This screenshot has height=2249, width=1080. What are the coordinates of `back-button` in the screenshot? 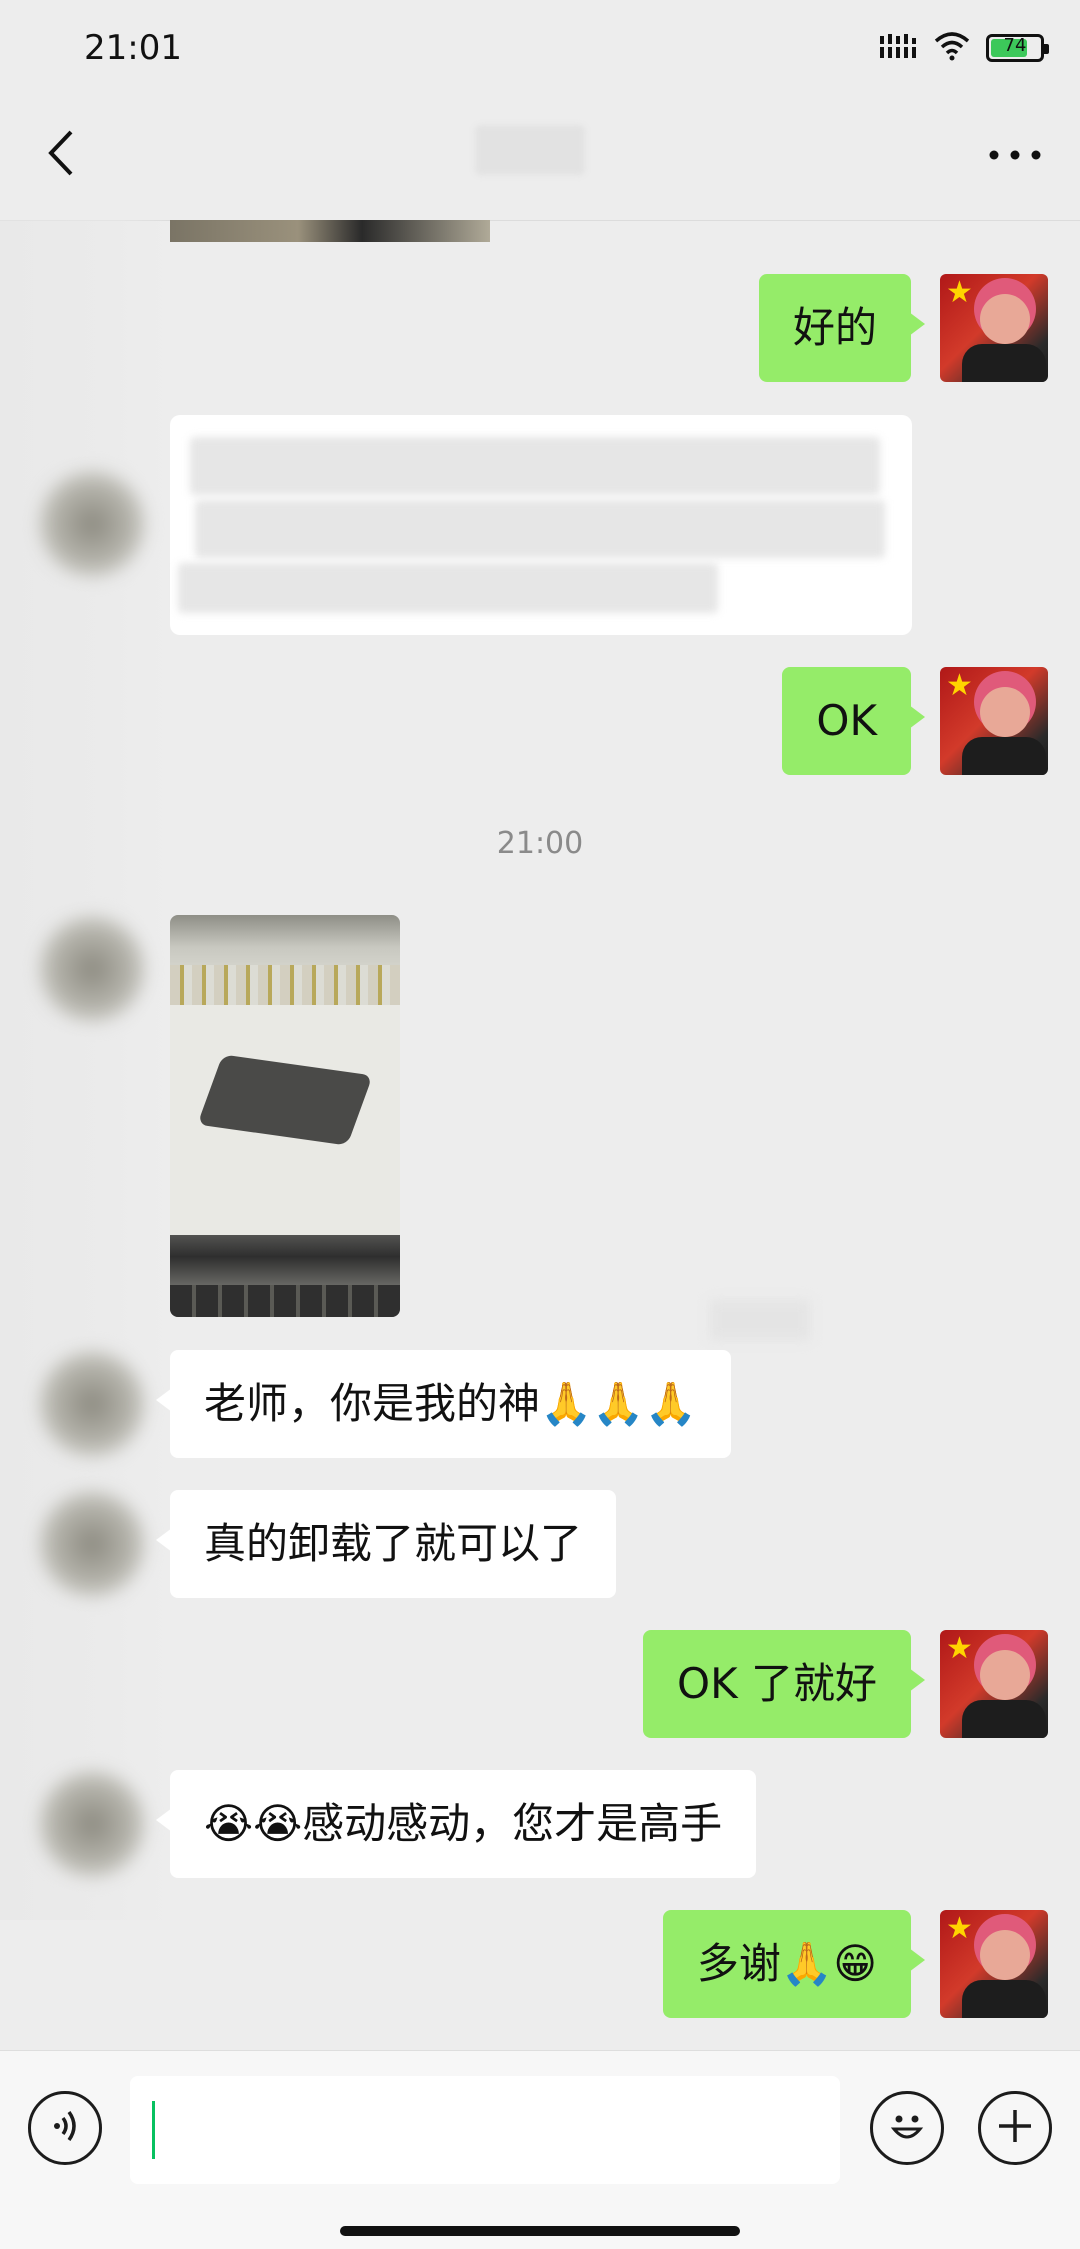 It's located at (60, 155).